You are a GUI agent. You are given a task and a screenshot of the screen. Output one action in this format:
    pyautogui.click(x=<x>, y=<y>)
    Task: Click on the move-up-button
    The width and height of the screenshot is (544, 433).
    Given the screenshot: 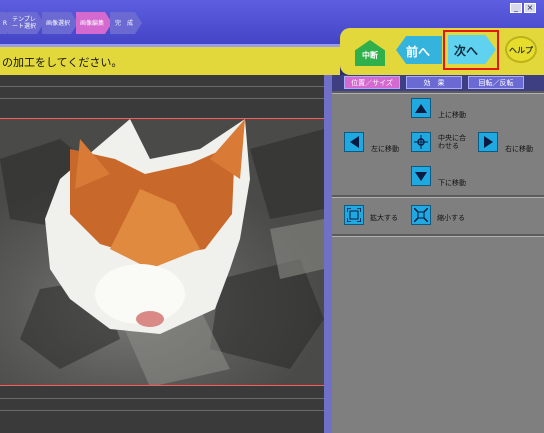 What is the action you would take?
    pyautogui.click(x=421, y=108)
    